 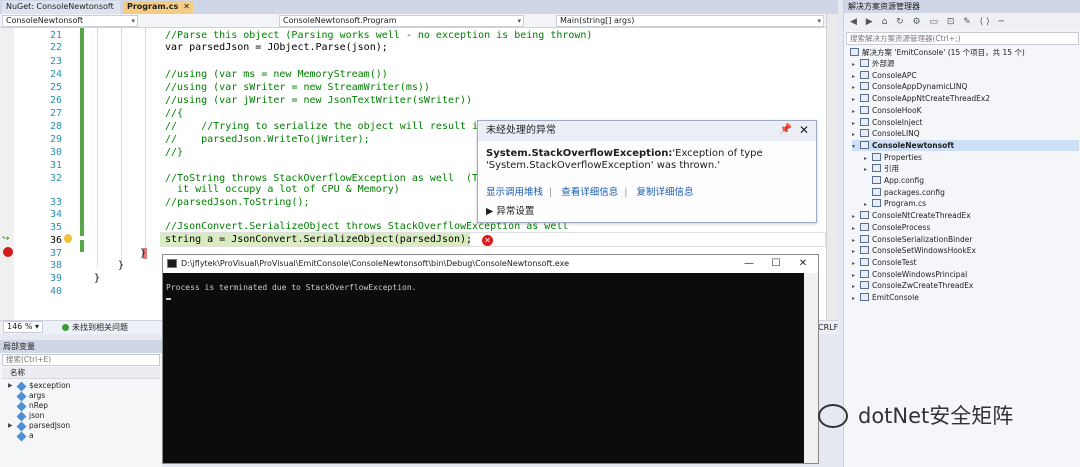 What do you see at coordinates (971, 168) in the screenshot?
I see `solution-item: ▸ 引用` at bounding box center [971, 168].